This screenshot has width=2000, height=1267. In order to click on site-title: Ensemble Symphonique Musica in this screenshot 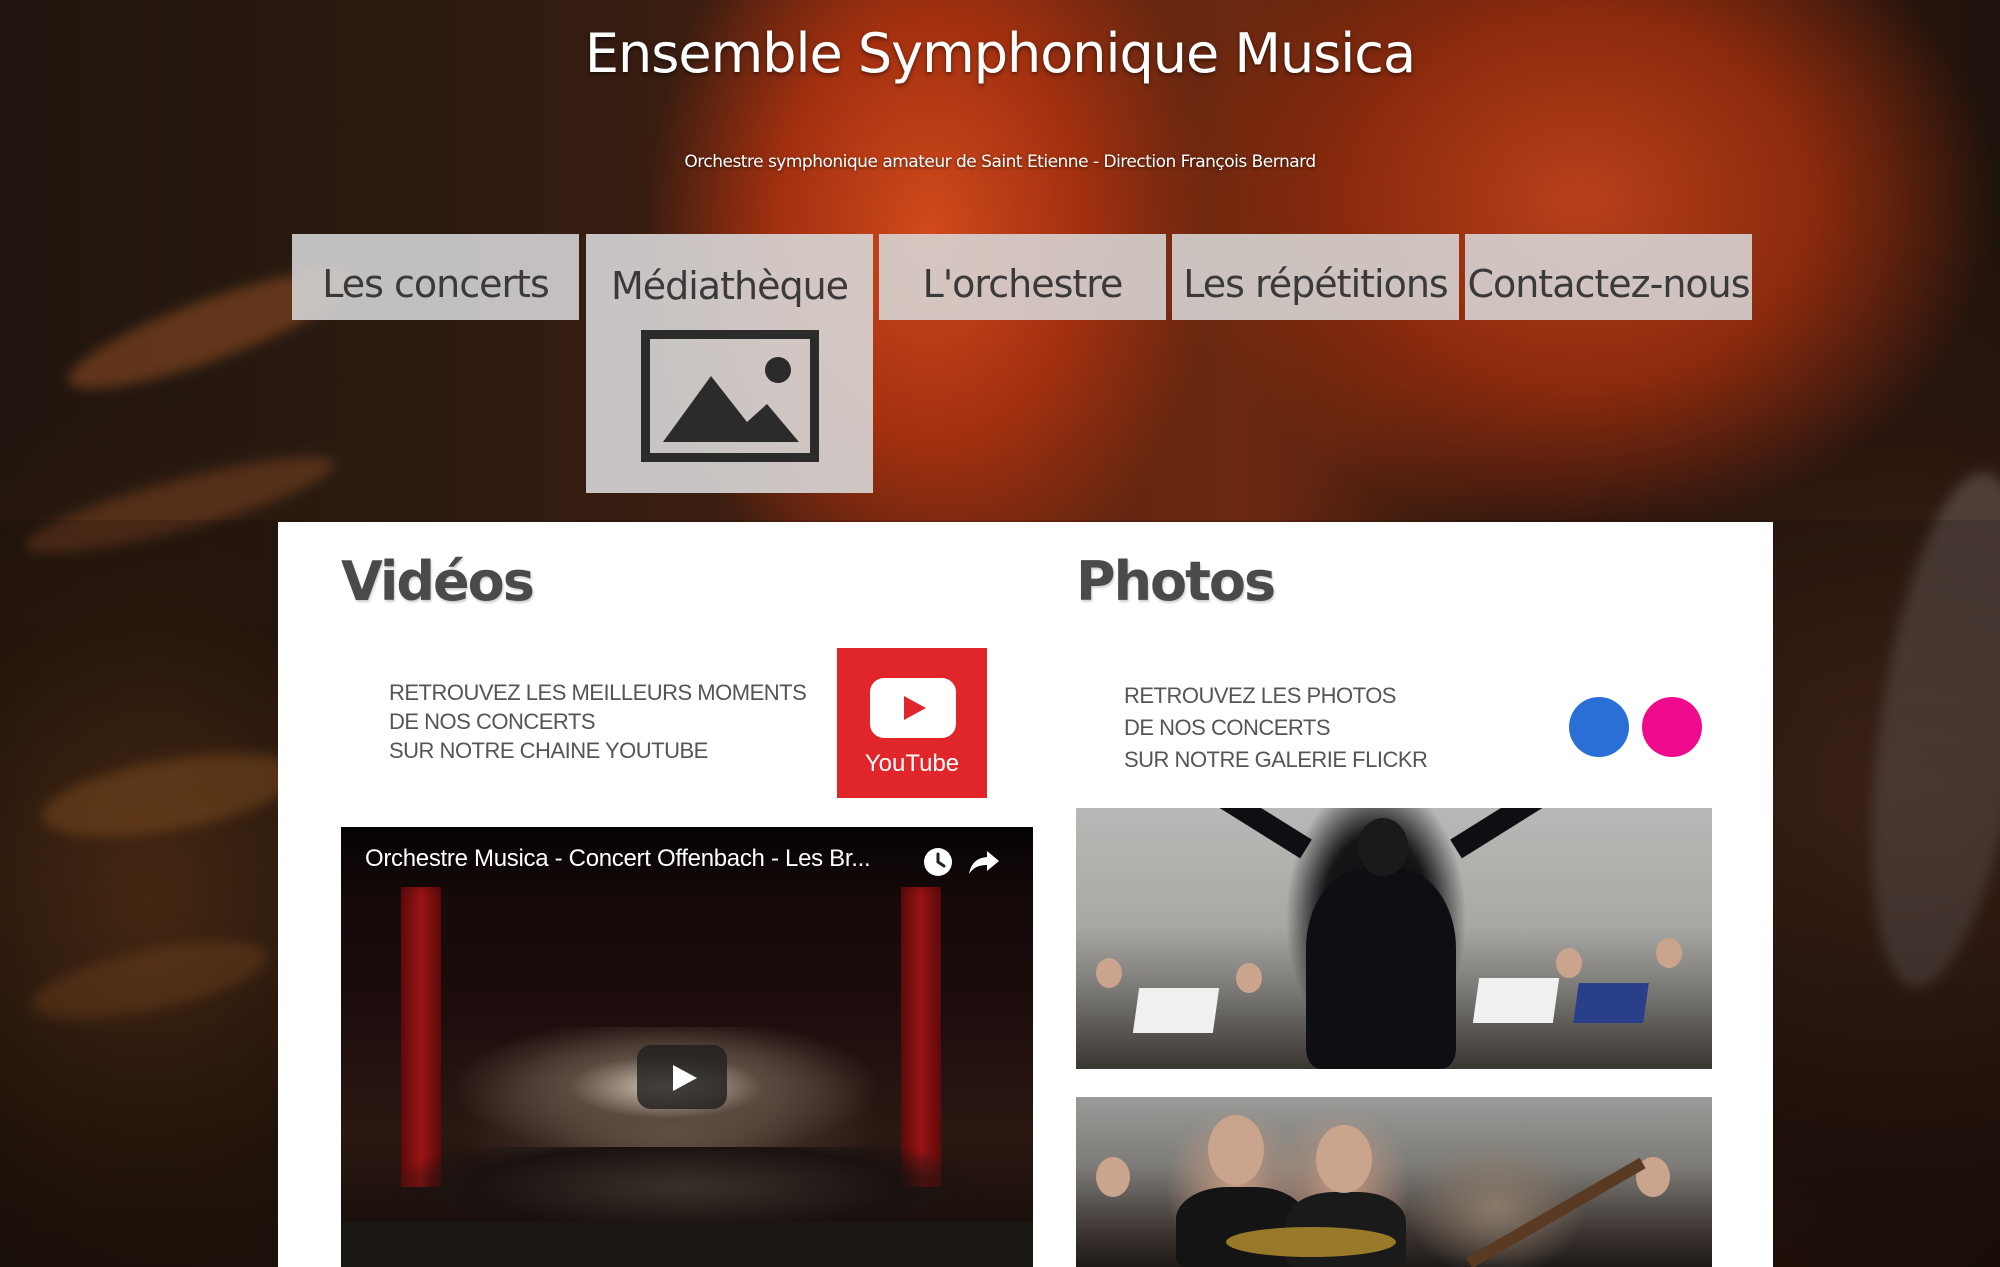, I will do `click(1000, 53)`.